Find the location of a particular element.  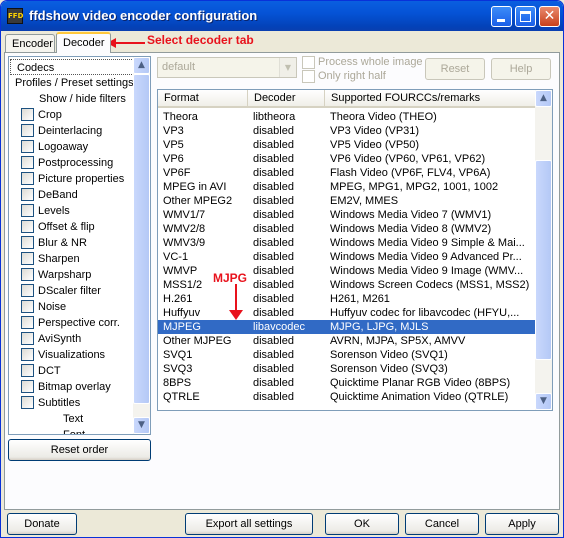

table-row: Theora libtheora Theora Video (THEO) is located at coordinates (347, 117).